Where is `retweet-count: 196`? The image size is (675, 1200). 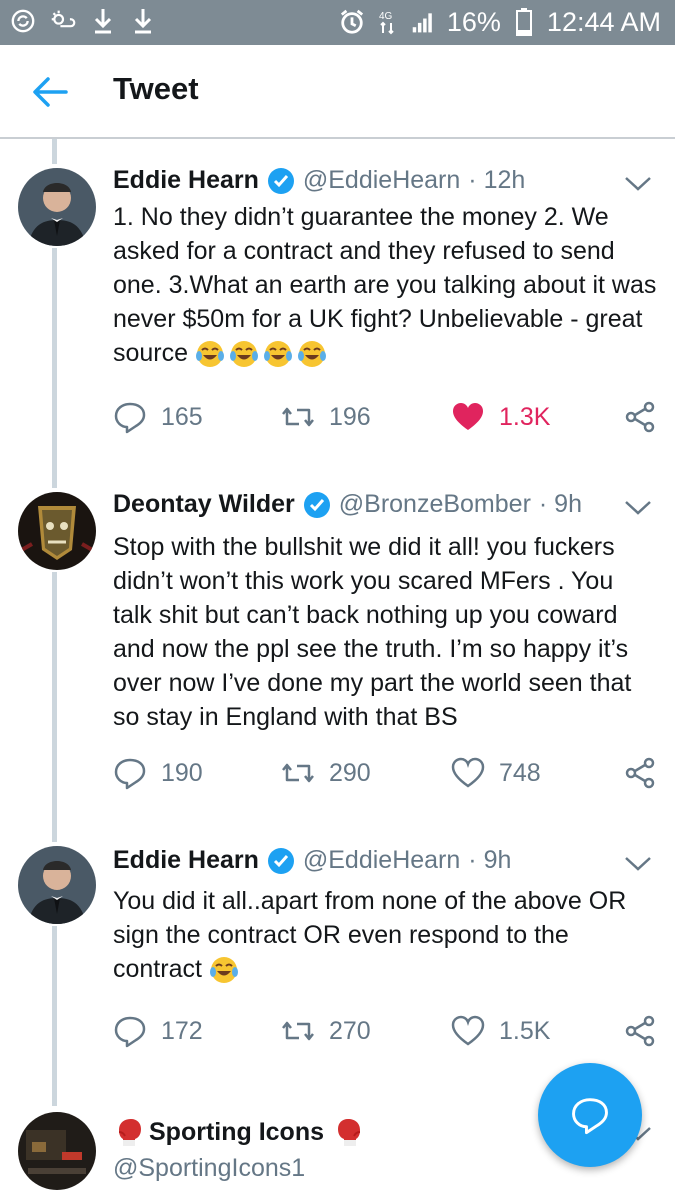
retweet-count: 196 is located at coordinates (350, 416).